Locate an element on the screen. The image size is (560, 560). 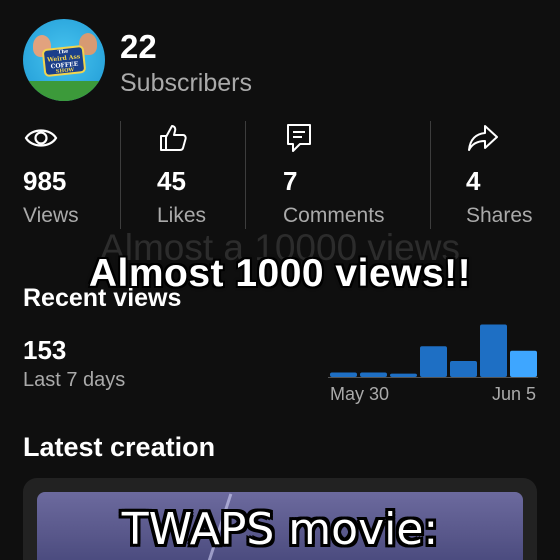
latest-creation-title: Latest creation is located at coordinates (119, 447).